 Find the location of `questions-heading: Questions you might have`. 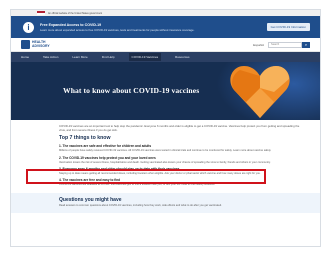

questions-heading: Questions you might have is located at coordinates (90, 199).